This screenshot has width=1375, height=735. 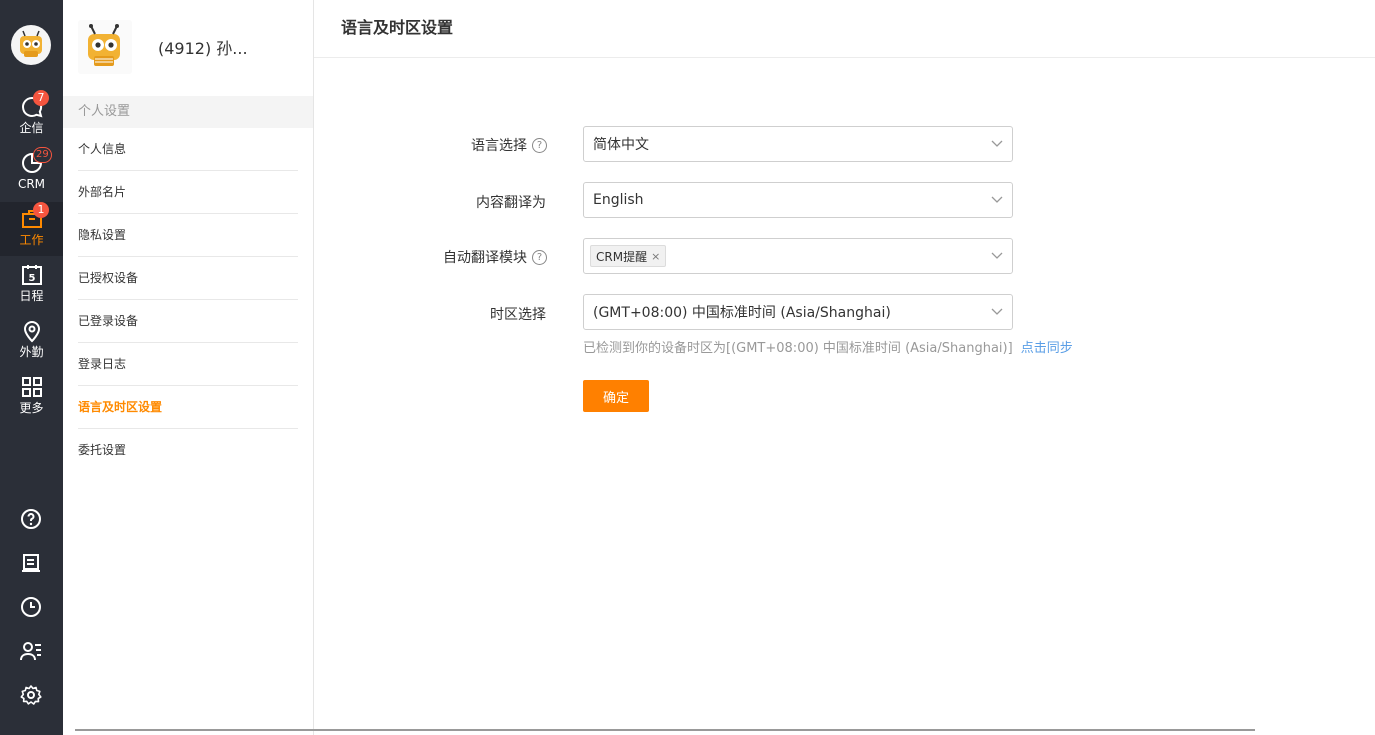 I want to click on calendar-icon: 5, so click(x=32, y=275).